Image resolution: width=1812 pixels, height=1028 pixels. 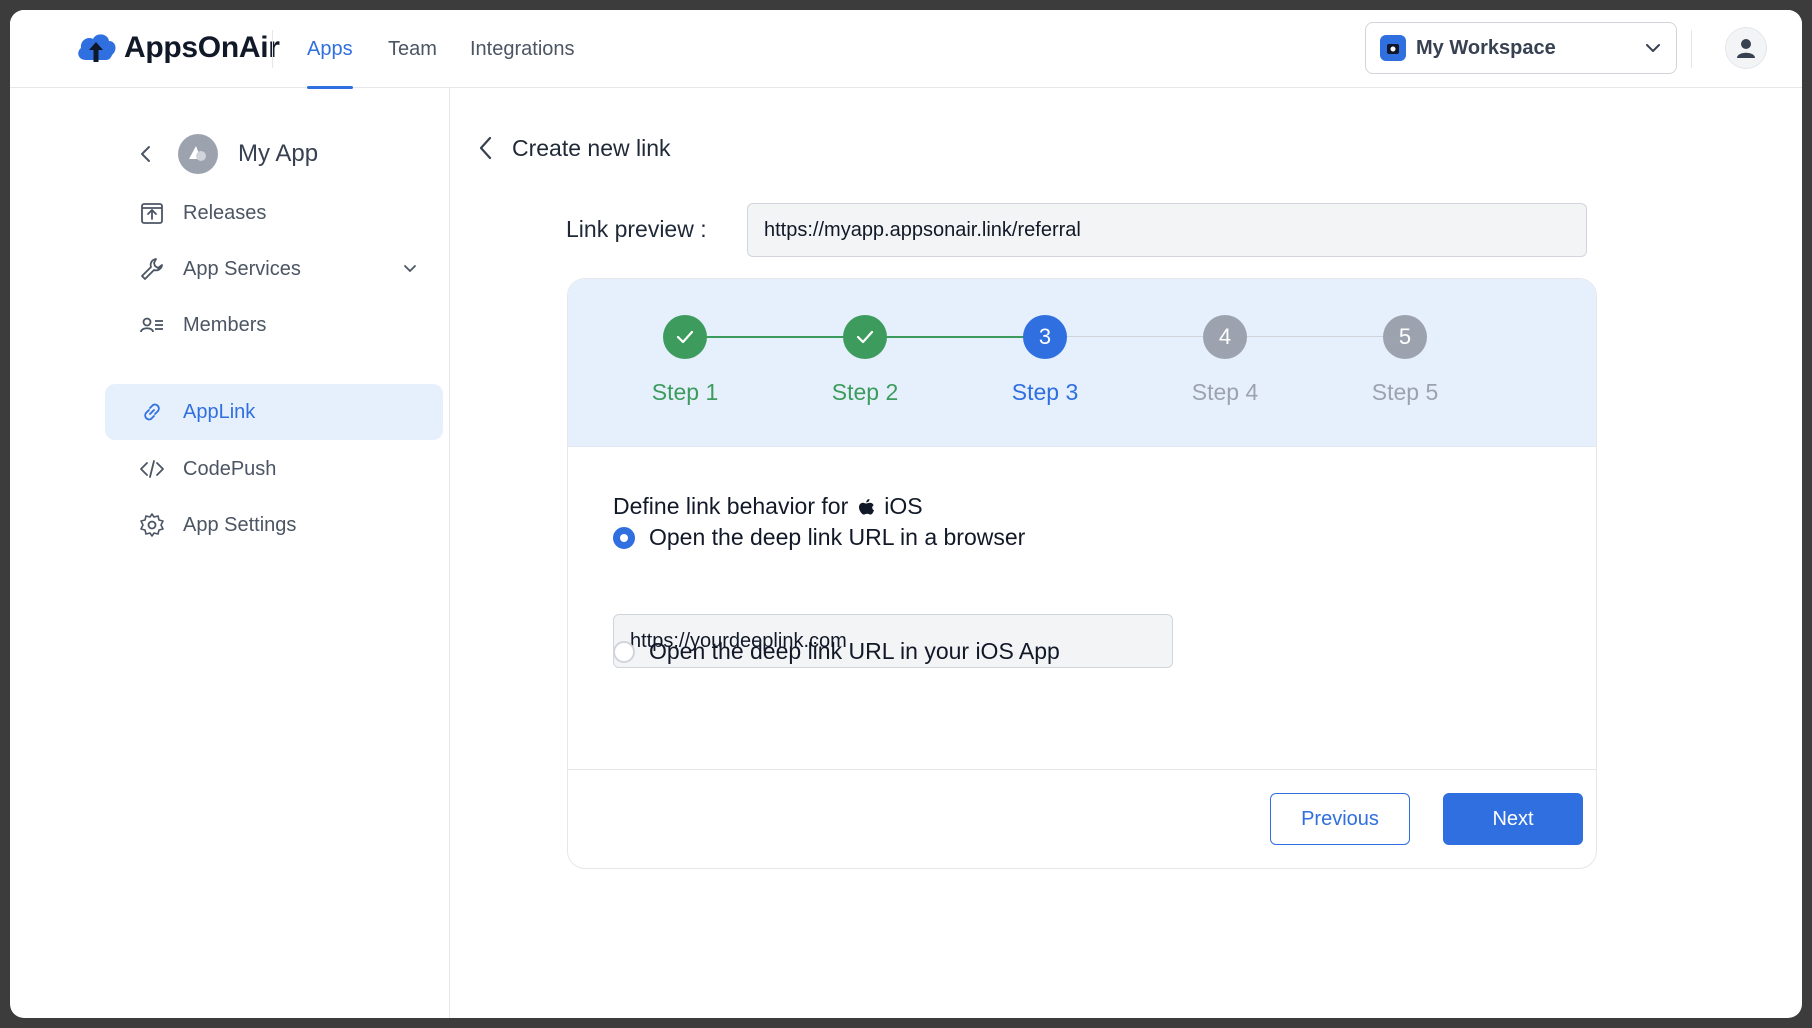 What do you see at coordinates (636, 229) in the screenshot?
I see `link-preview-label: Link preview :` at bounding box center [636, 229].